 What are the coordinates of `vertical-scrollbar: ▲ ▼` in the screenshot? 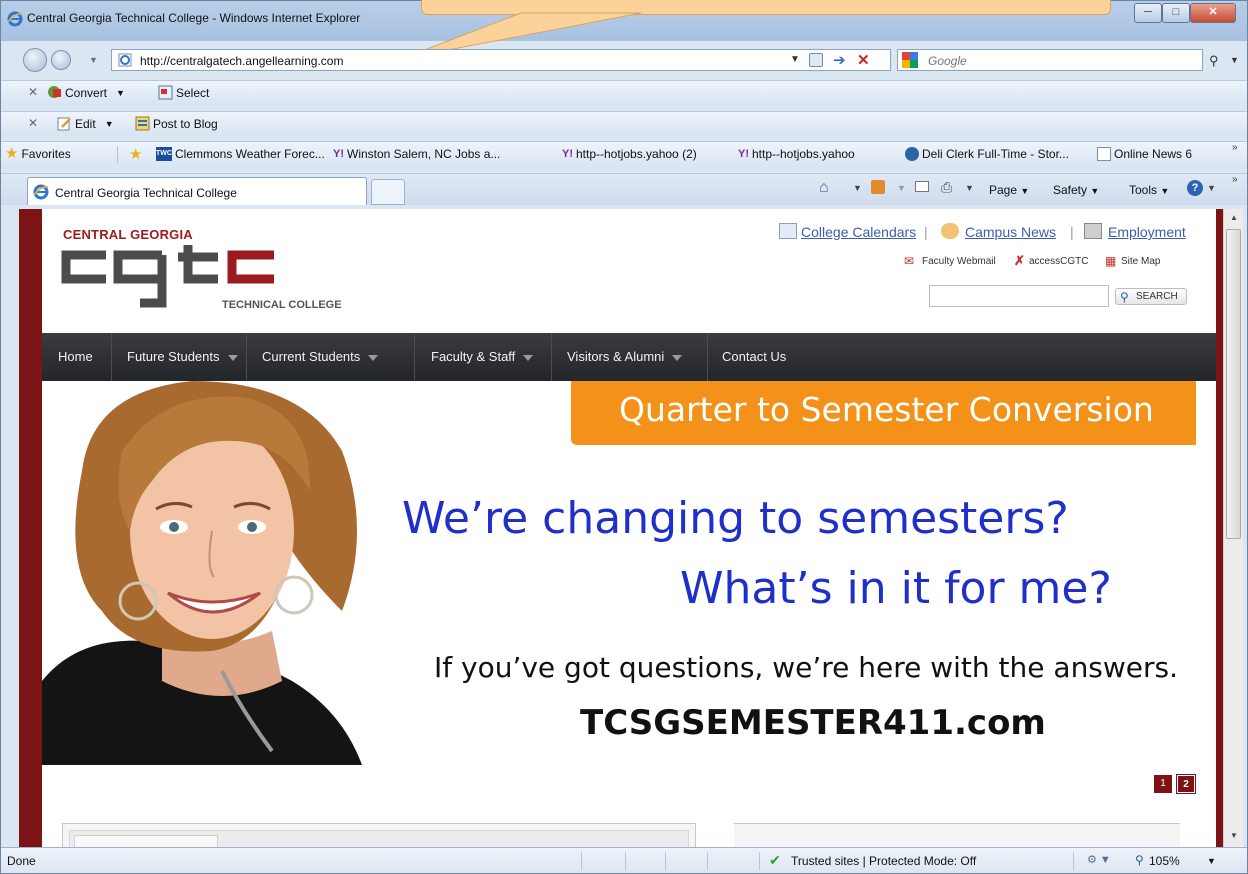 It's located at (1233, 528).